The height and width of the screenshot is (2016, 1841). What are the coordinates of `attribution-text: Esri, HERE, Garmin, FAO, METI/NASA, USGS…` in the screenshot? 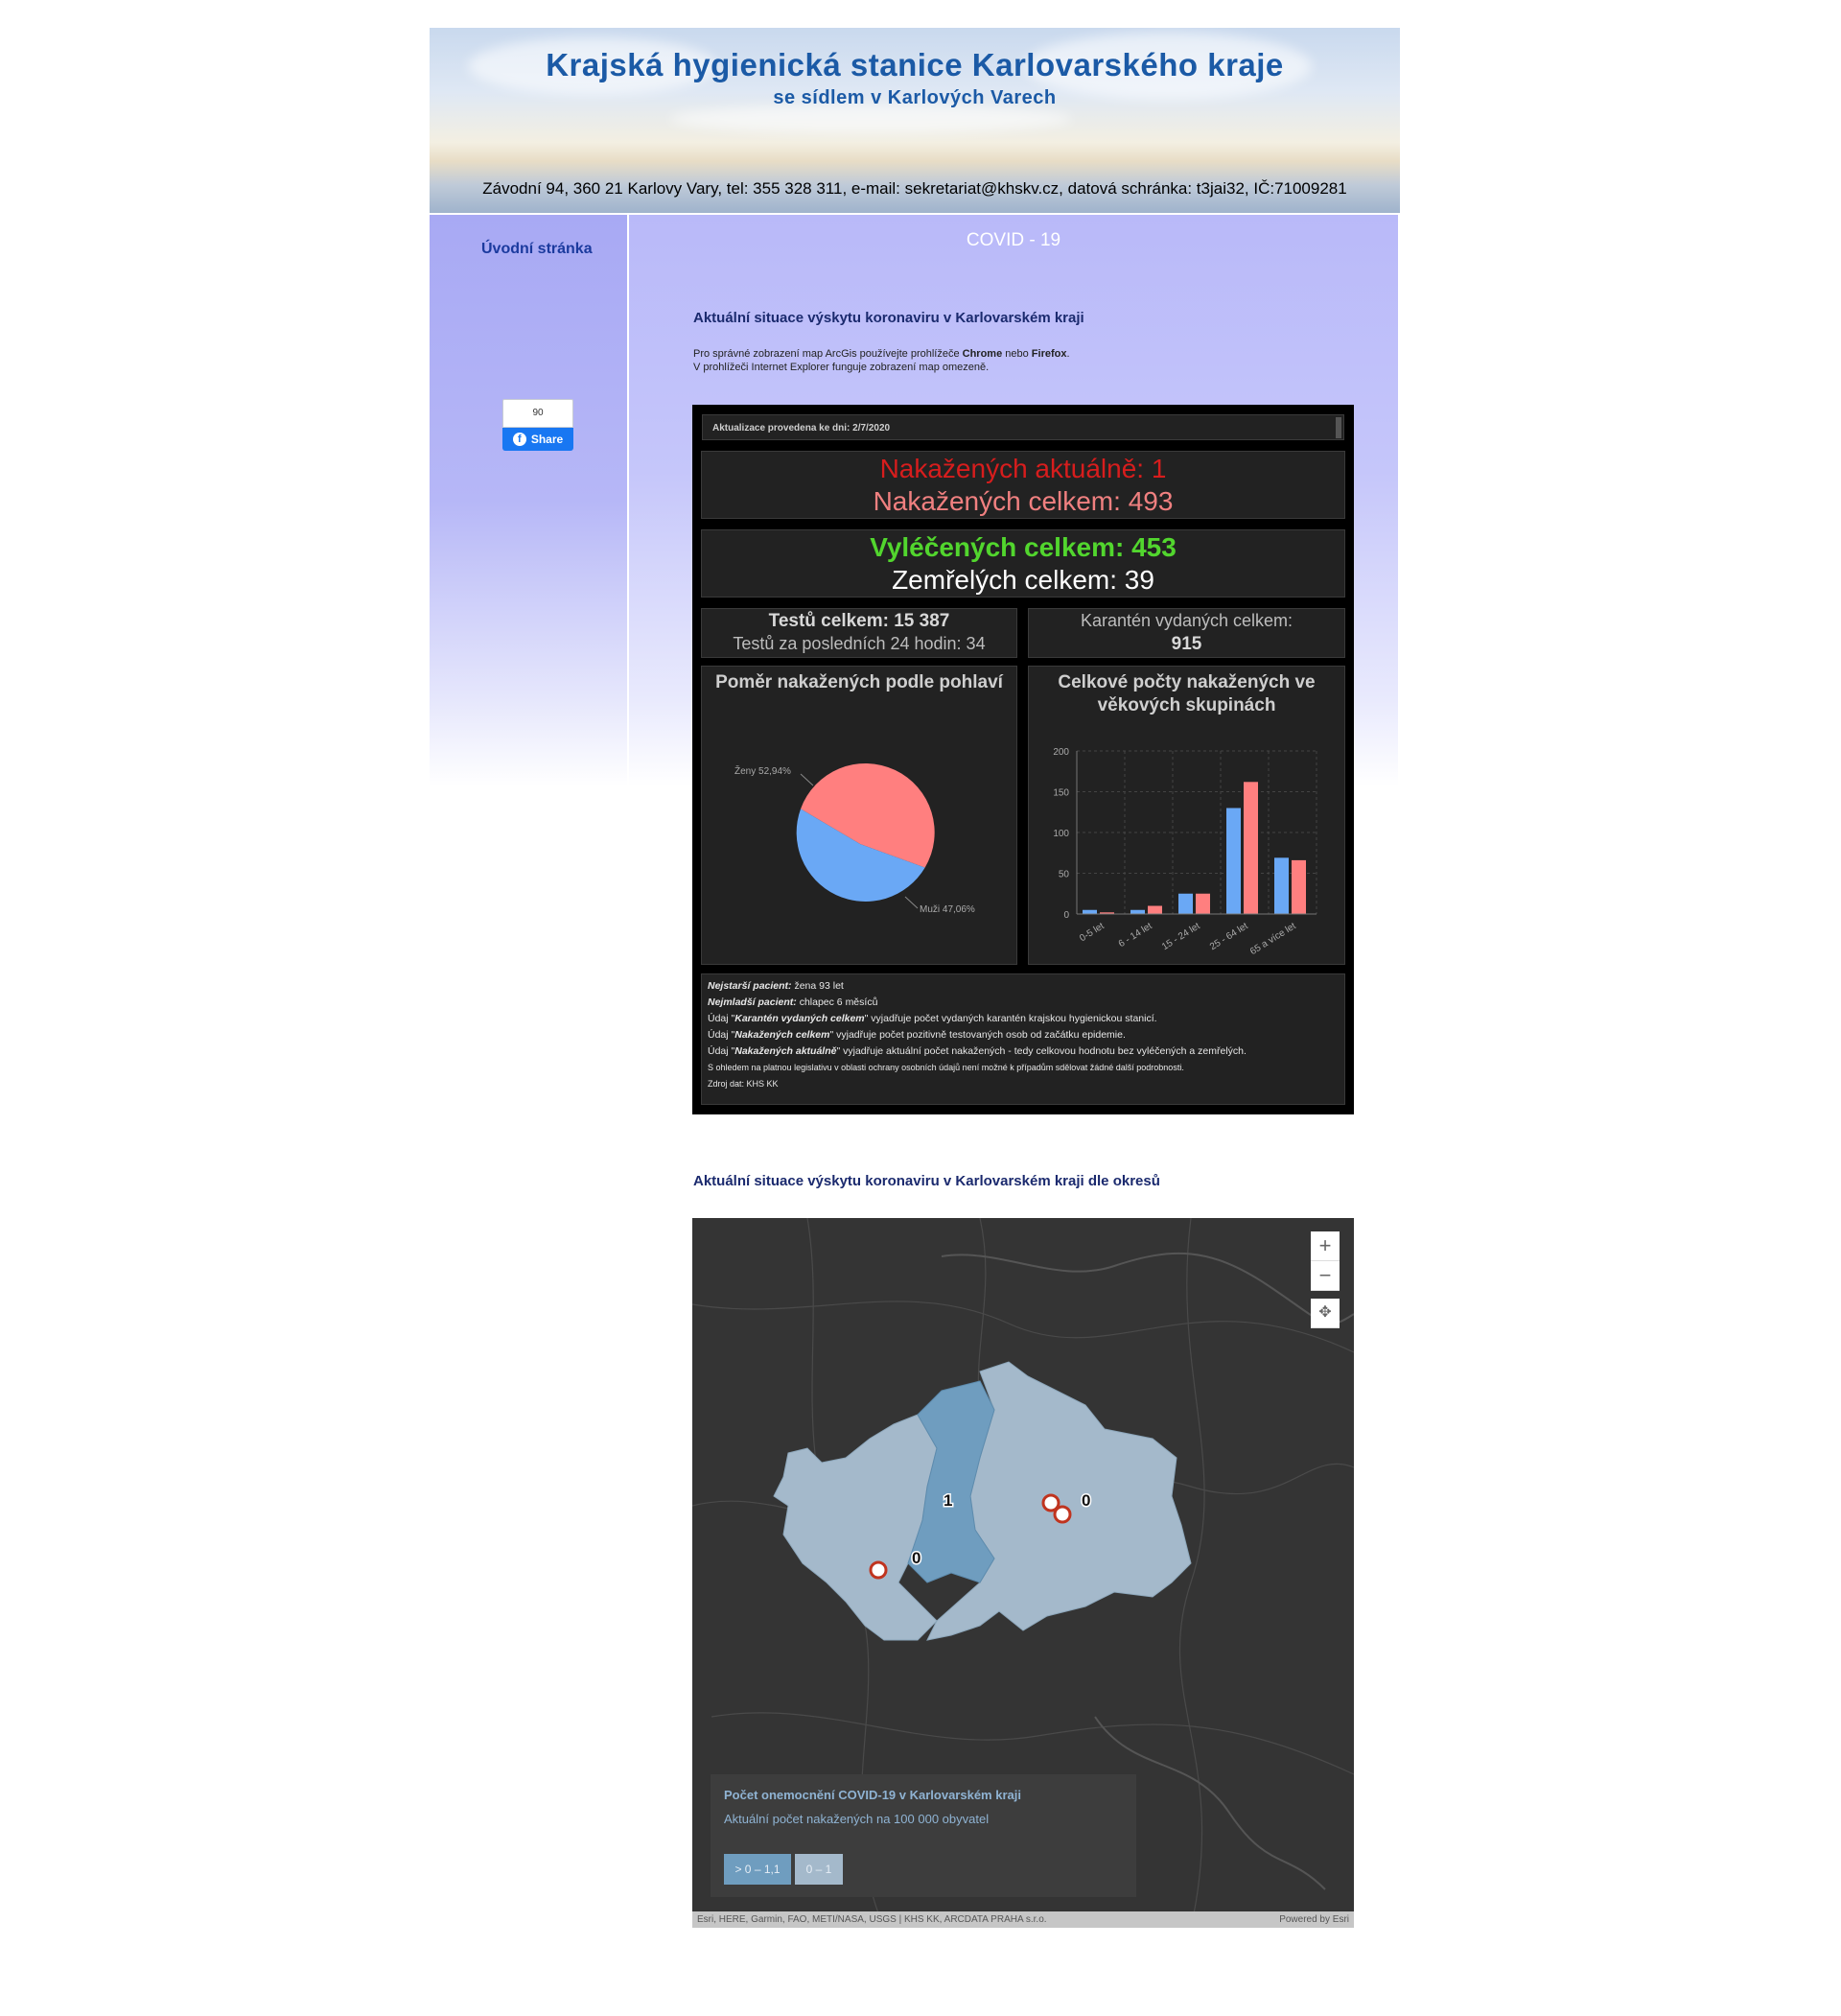 It's located at (872, 1919).